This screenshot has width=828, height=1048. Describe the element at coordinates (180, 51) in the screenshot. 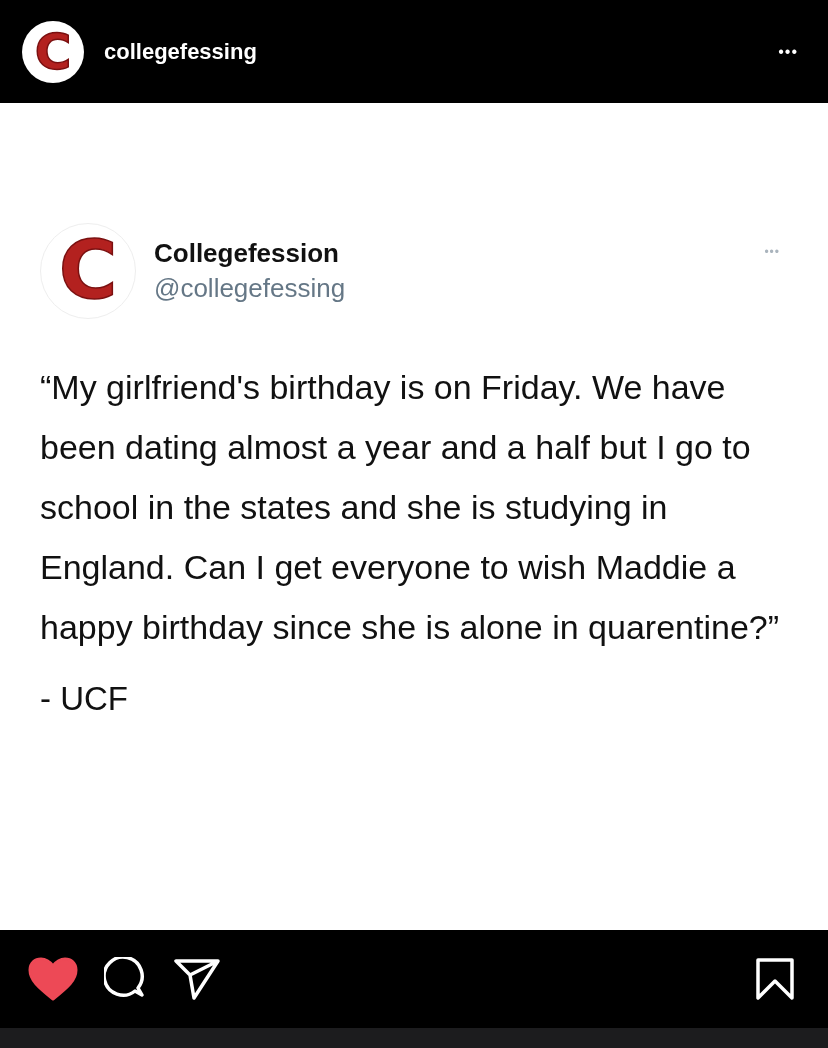

I see `username: collegefessing` at that location.